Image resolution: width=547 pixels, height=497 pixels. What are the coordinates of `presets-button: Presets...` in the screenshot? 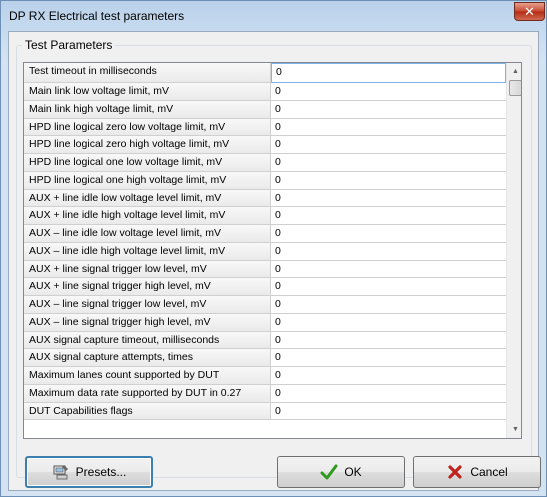 It's located at (89, 472).